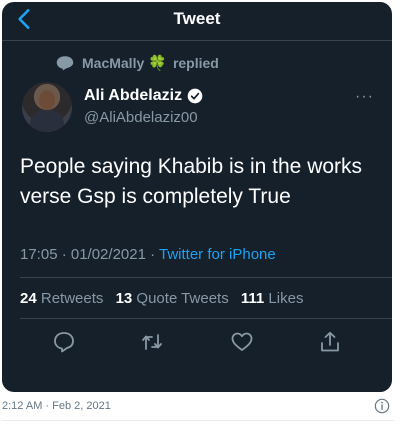 Image resolution: width=400 pixels, height=426 pixels. What do you see at coordinates (28, 298) in the screenshot?
I see `retweets-count: 24` at bounding box center [28, 298].